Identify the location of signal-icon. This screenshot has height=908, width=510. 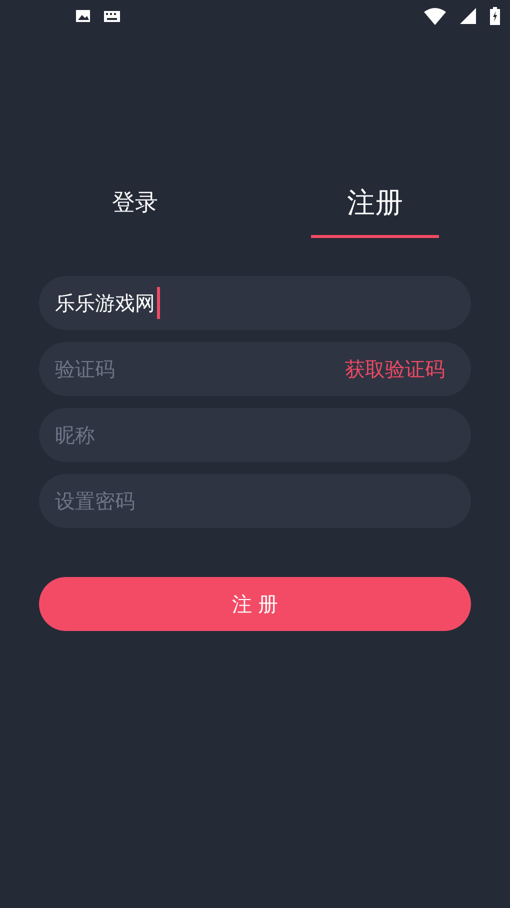
(468, 16).